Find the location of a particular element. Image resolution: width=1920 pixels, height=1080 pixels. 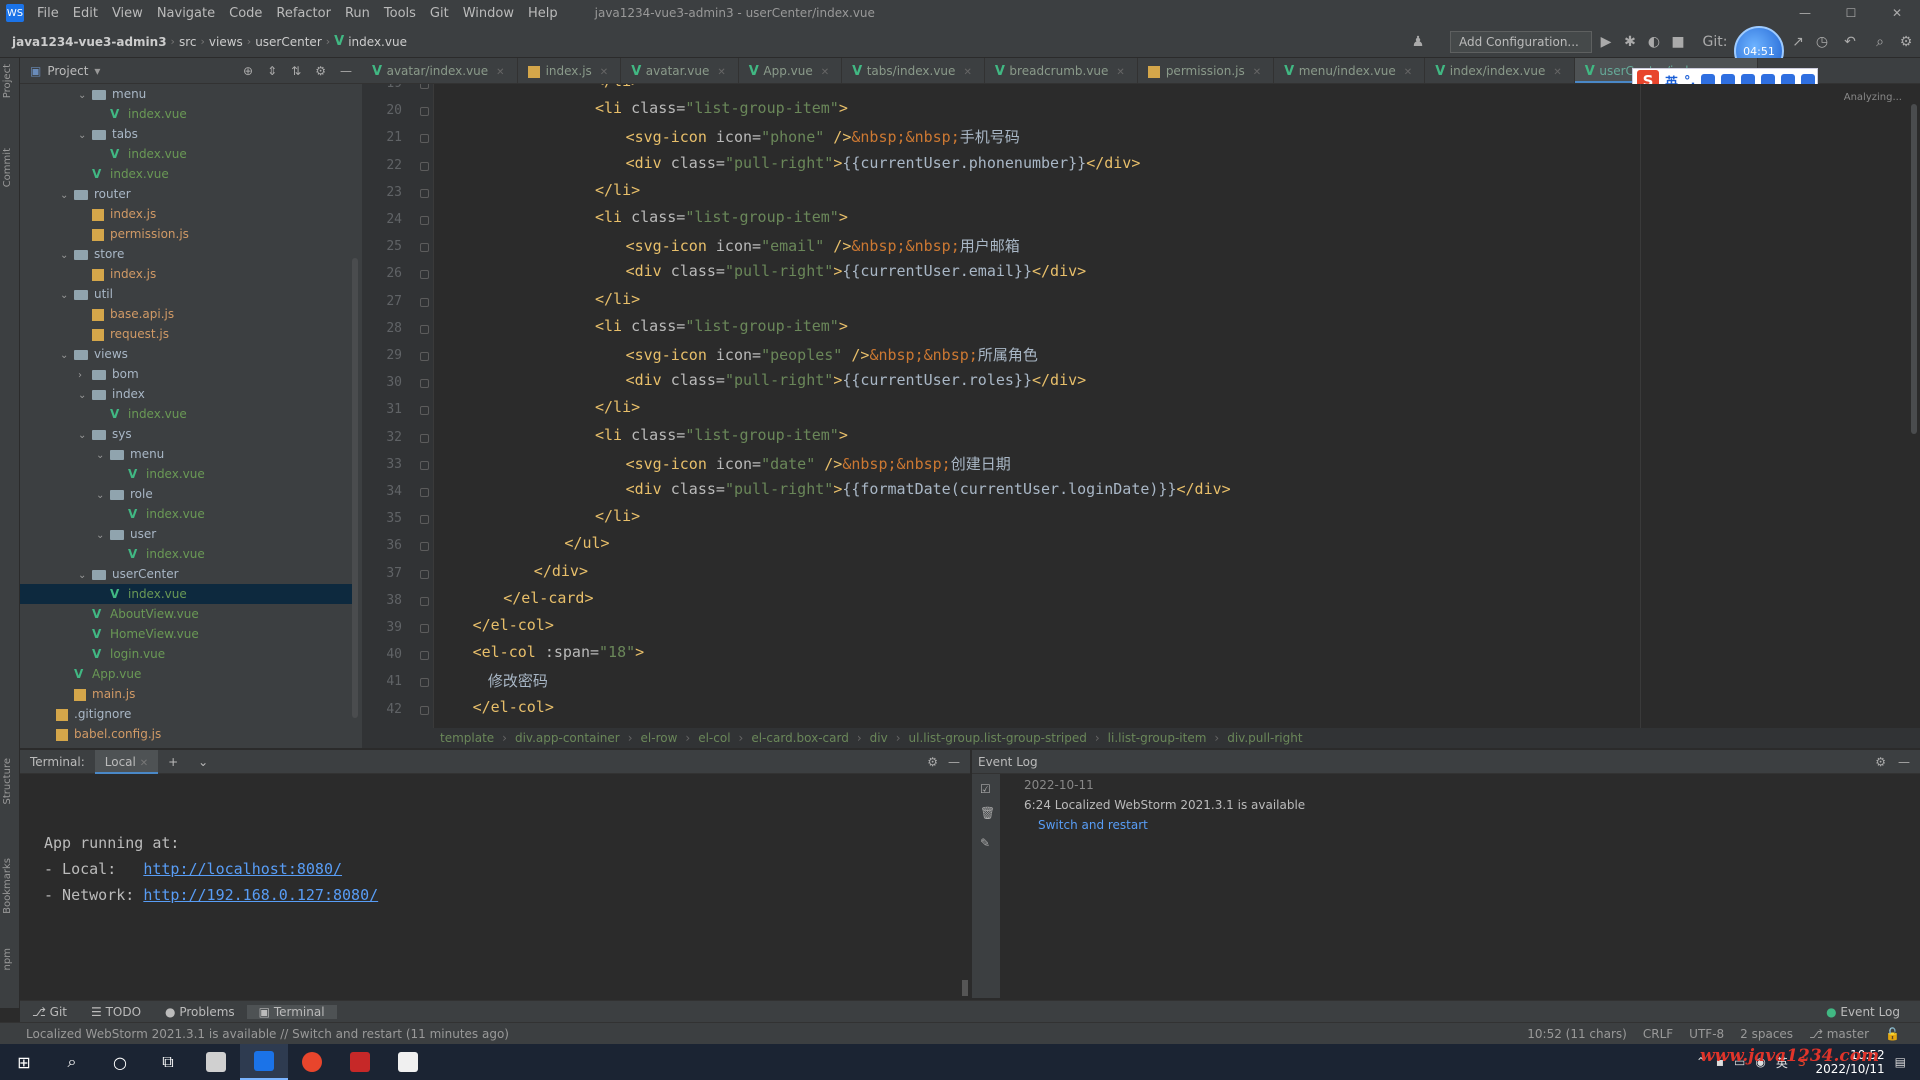

tree-folder: › bom is located at coordinates (186, 374).